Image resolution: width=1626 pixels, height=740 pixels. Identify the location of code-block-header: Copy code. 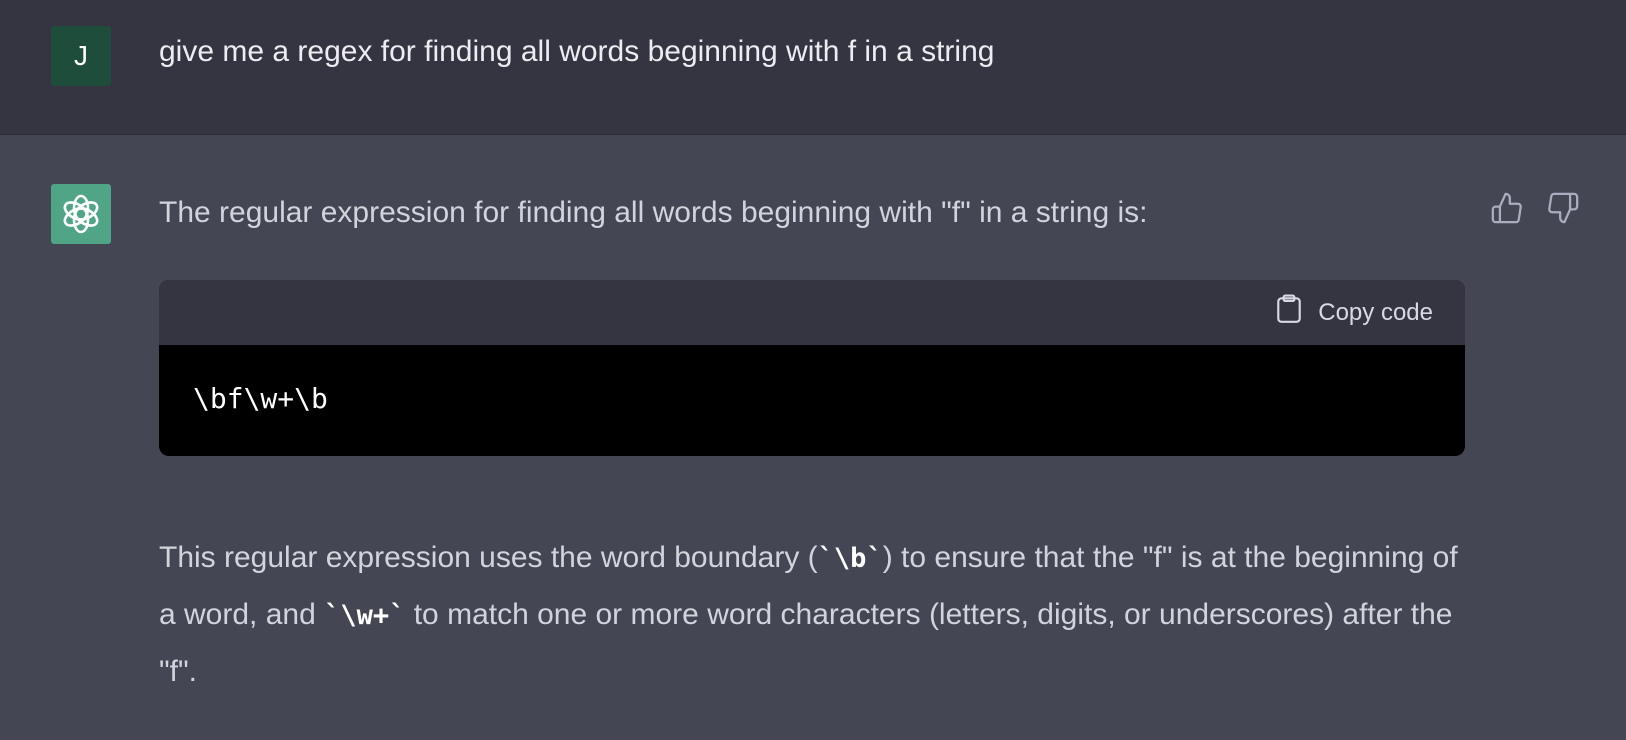
(812, 312).